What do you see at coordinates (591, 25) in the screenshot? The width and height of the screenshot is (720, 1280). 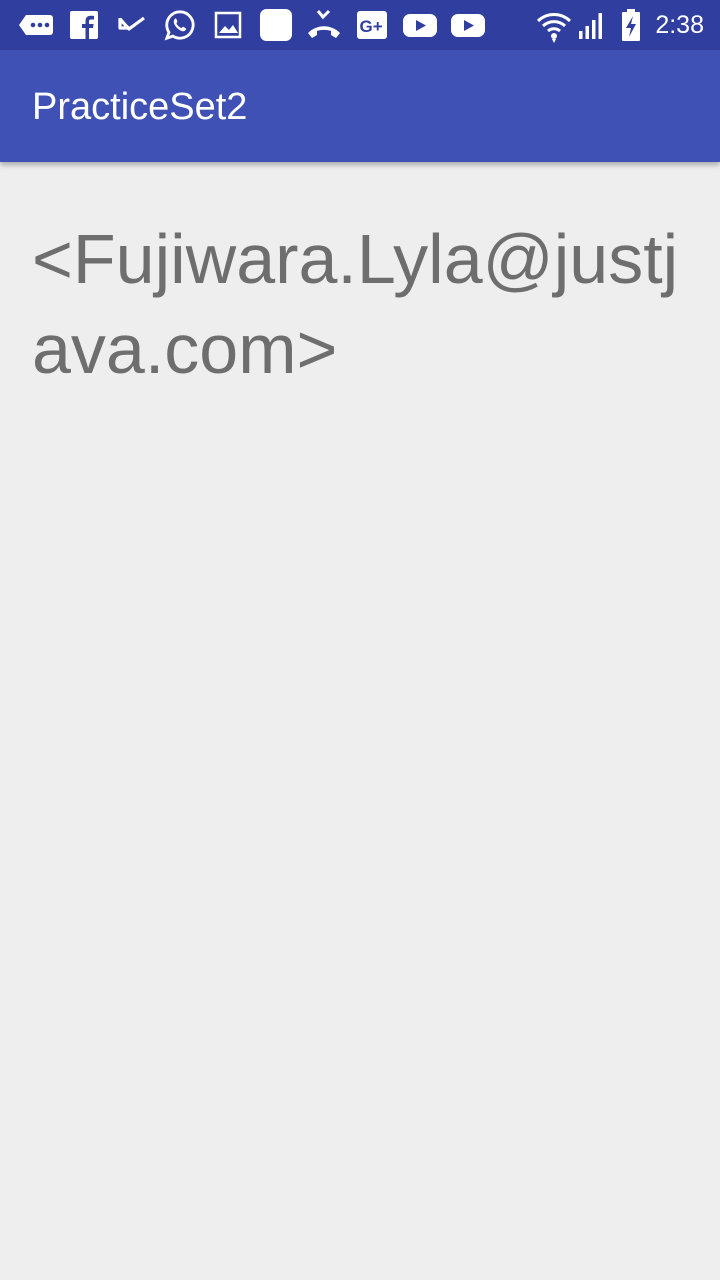 I see `signal-icon` at bounding box center [591, 25].